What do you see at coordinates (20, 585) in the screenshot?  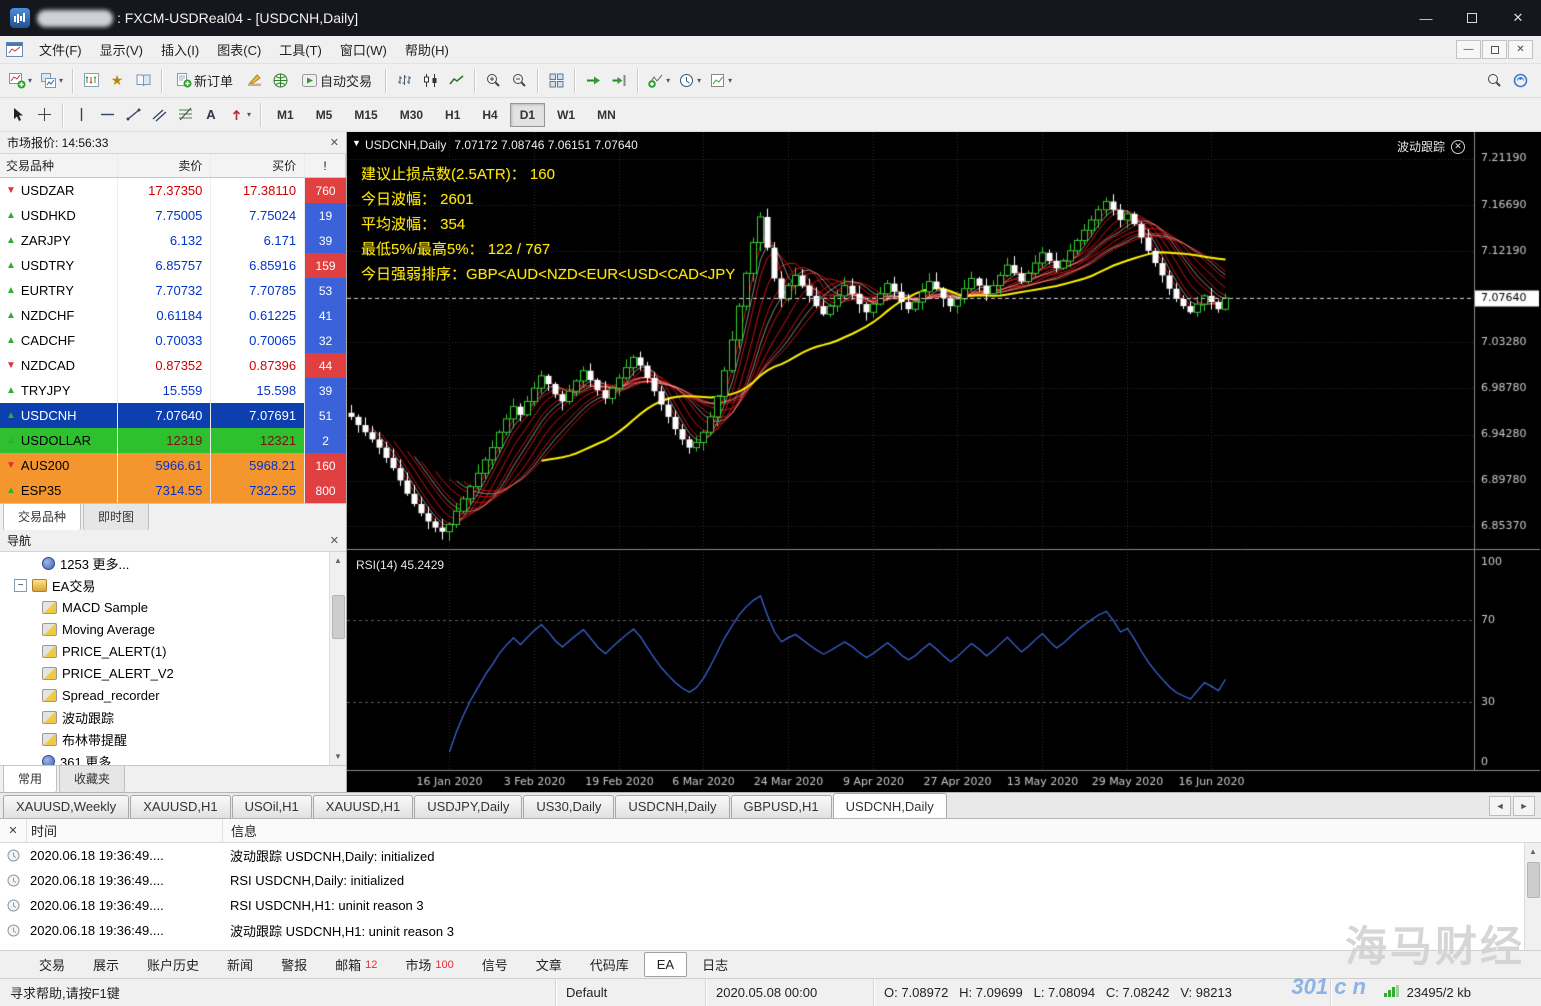 I see `tree-collapse-toggle: −` at bounding box center [20, 585].